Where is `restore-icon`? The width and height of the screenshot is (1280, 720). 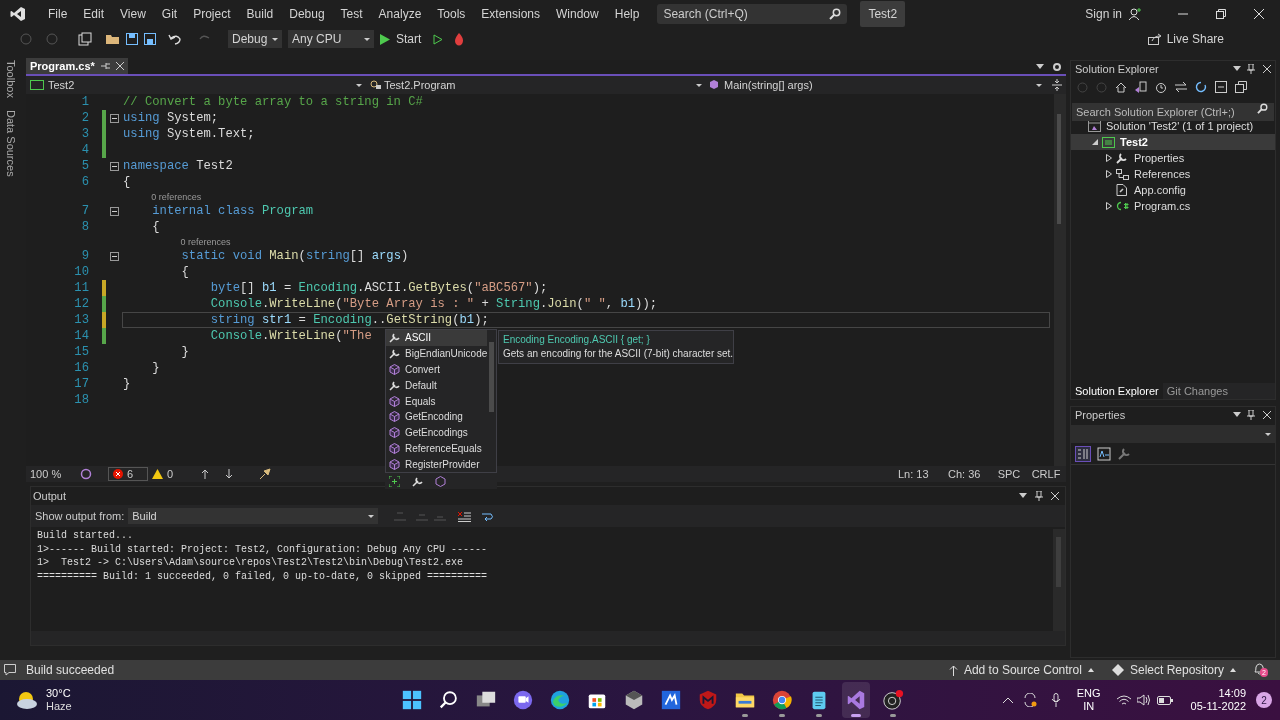 restore-icon is located at coordinates (1221, 14).